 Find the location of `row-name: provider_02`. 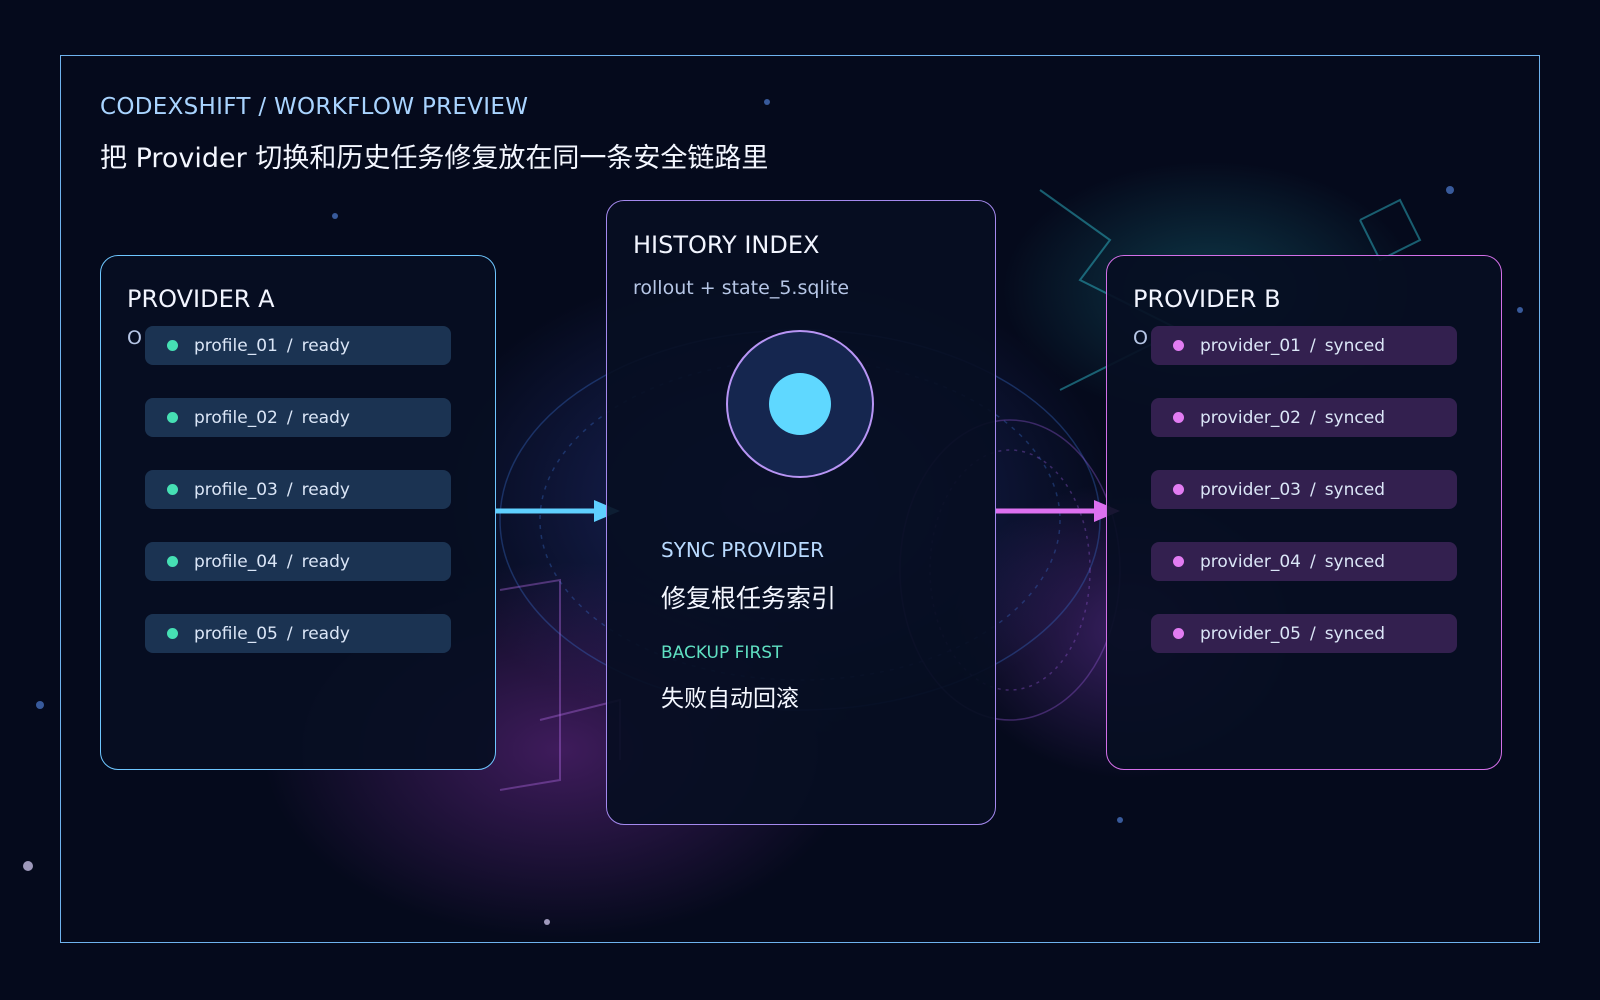

row-name: provider_02 is located at coordinates (1250, 417).